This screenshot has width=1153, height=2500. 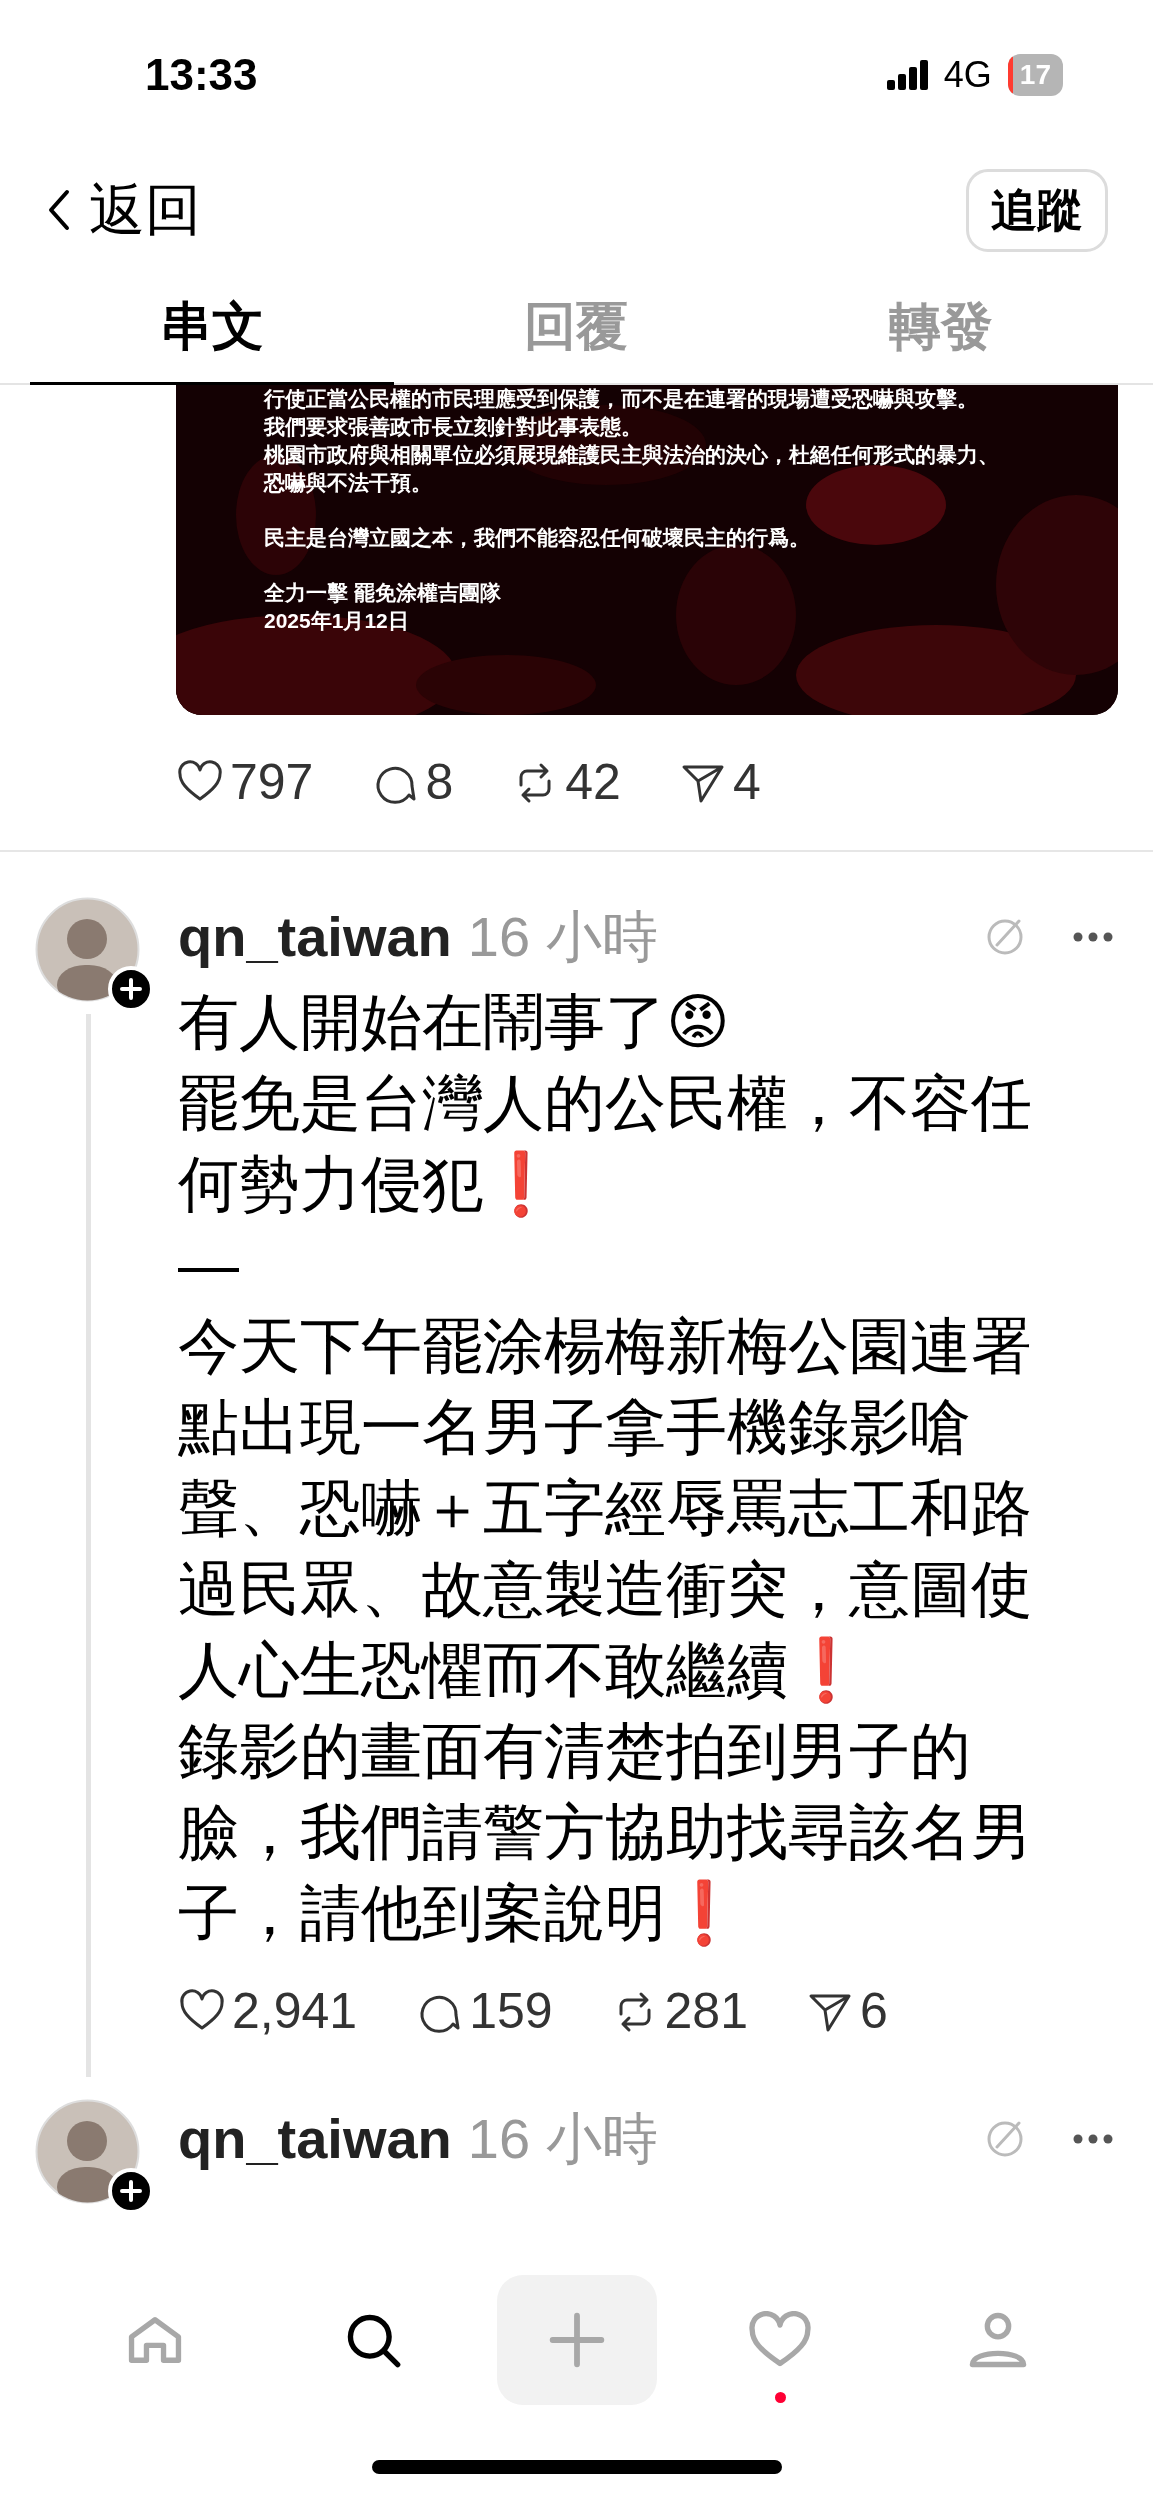 What do you see at coordinates (706, 2011) in the screenshot?
I see `repost-count: 281` at bounding box center [706, 2011].